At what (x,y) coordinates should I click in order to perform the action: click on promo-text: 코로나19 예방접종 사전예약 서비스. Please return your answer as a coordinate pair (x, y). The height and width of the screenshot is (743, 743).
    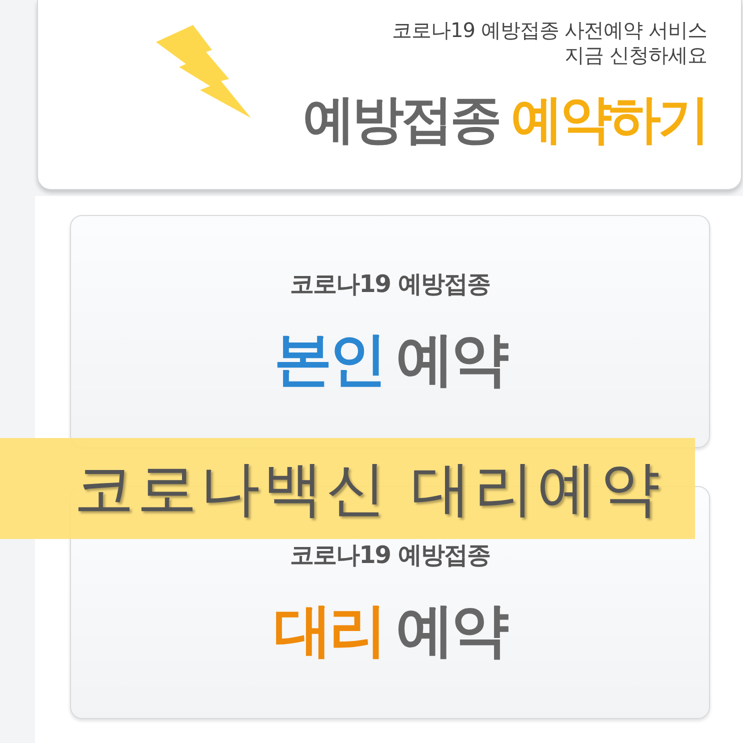
    Looking at the image, I should click on (549, 30).